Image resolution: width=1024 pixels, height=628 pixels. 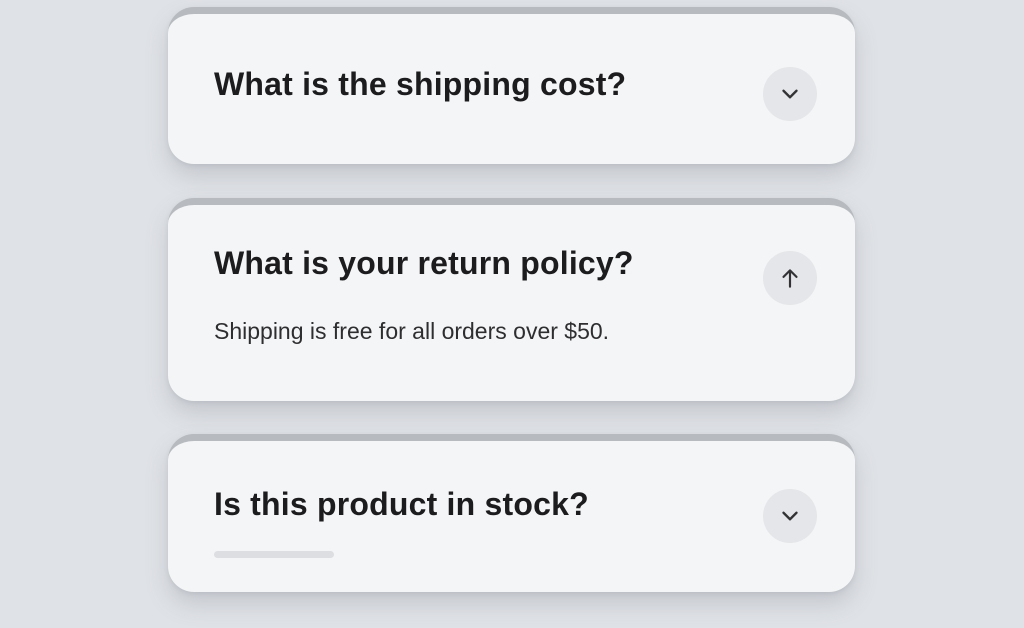 I want to click on collapse-toggle-button, so click(x=790, y=278).